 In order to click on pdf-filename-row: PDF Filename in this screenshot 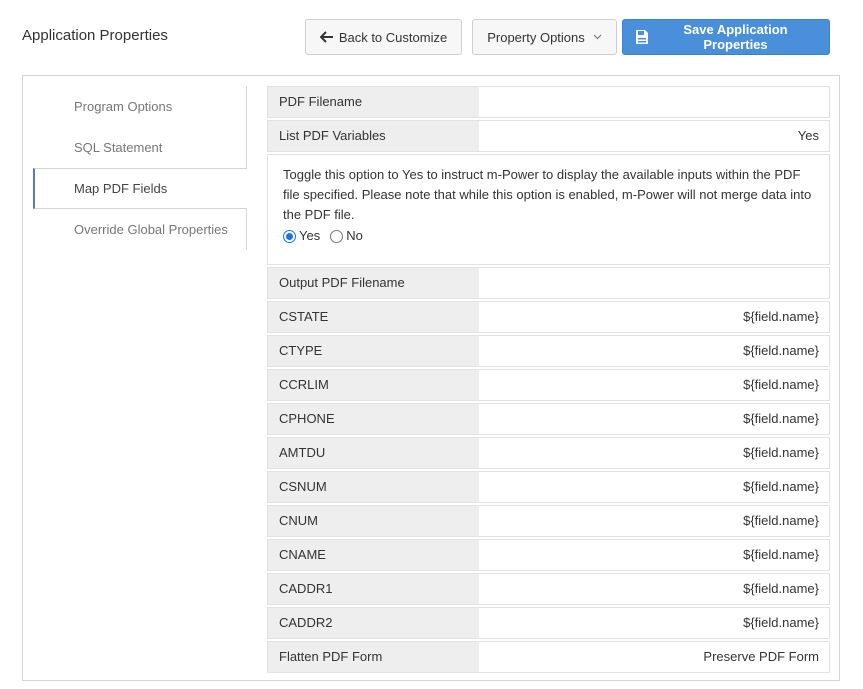, I will do `click(548, 102)`.